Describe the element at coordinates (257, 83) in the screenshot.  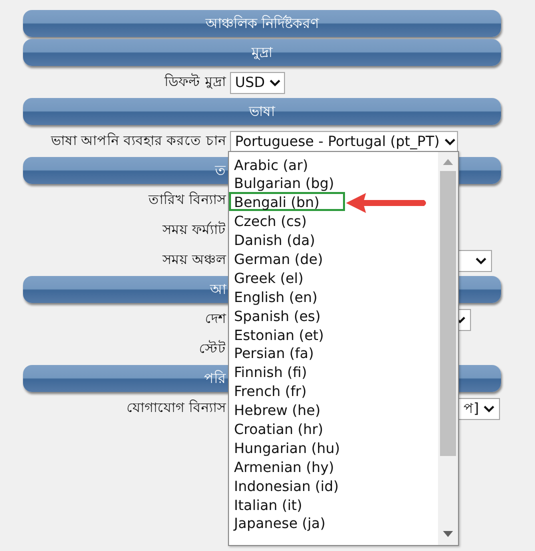
I see `dropdown-select: USD` at that location.